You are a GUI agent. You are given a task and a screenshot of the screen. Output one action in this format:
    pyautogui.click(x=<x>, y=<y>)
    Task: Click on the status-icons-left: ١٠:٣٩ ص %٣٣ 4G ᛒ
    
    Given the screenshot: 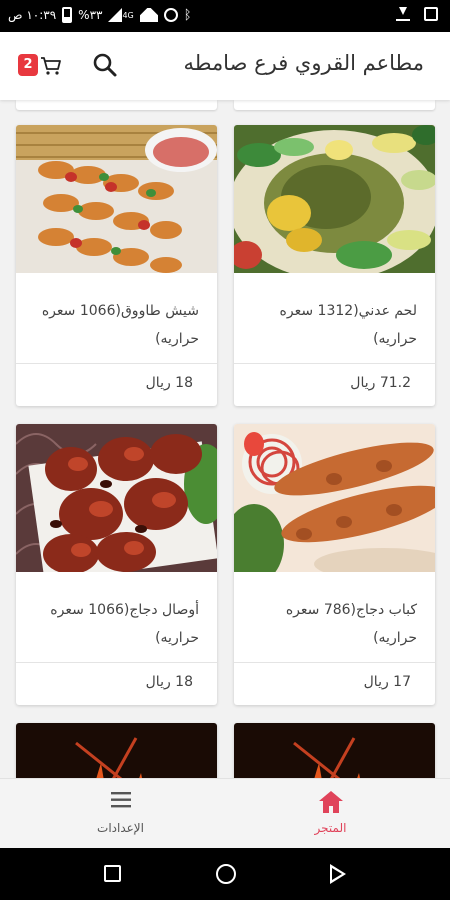 What is the action you would take?
    pyautogui.click(x=100, y=15)
    